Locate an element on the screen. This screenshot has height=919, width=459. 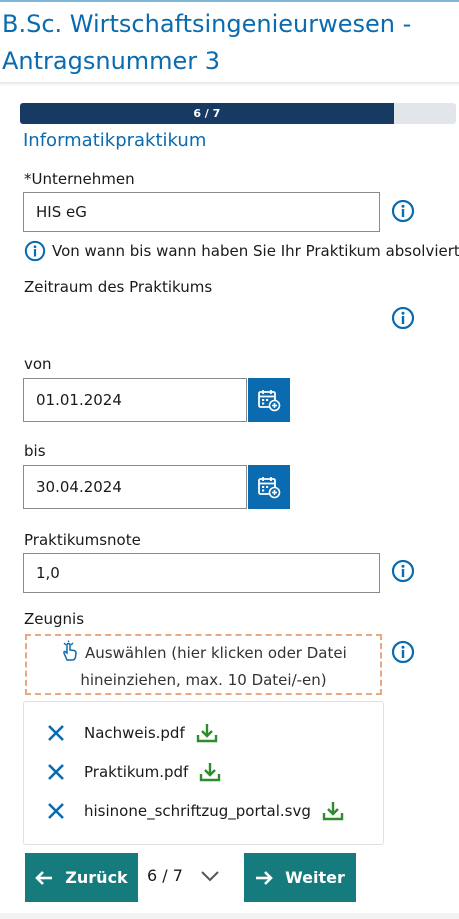
file-name: hisinone_schriftzug_portal.svg is located at coordinates (197, 811).